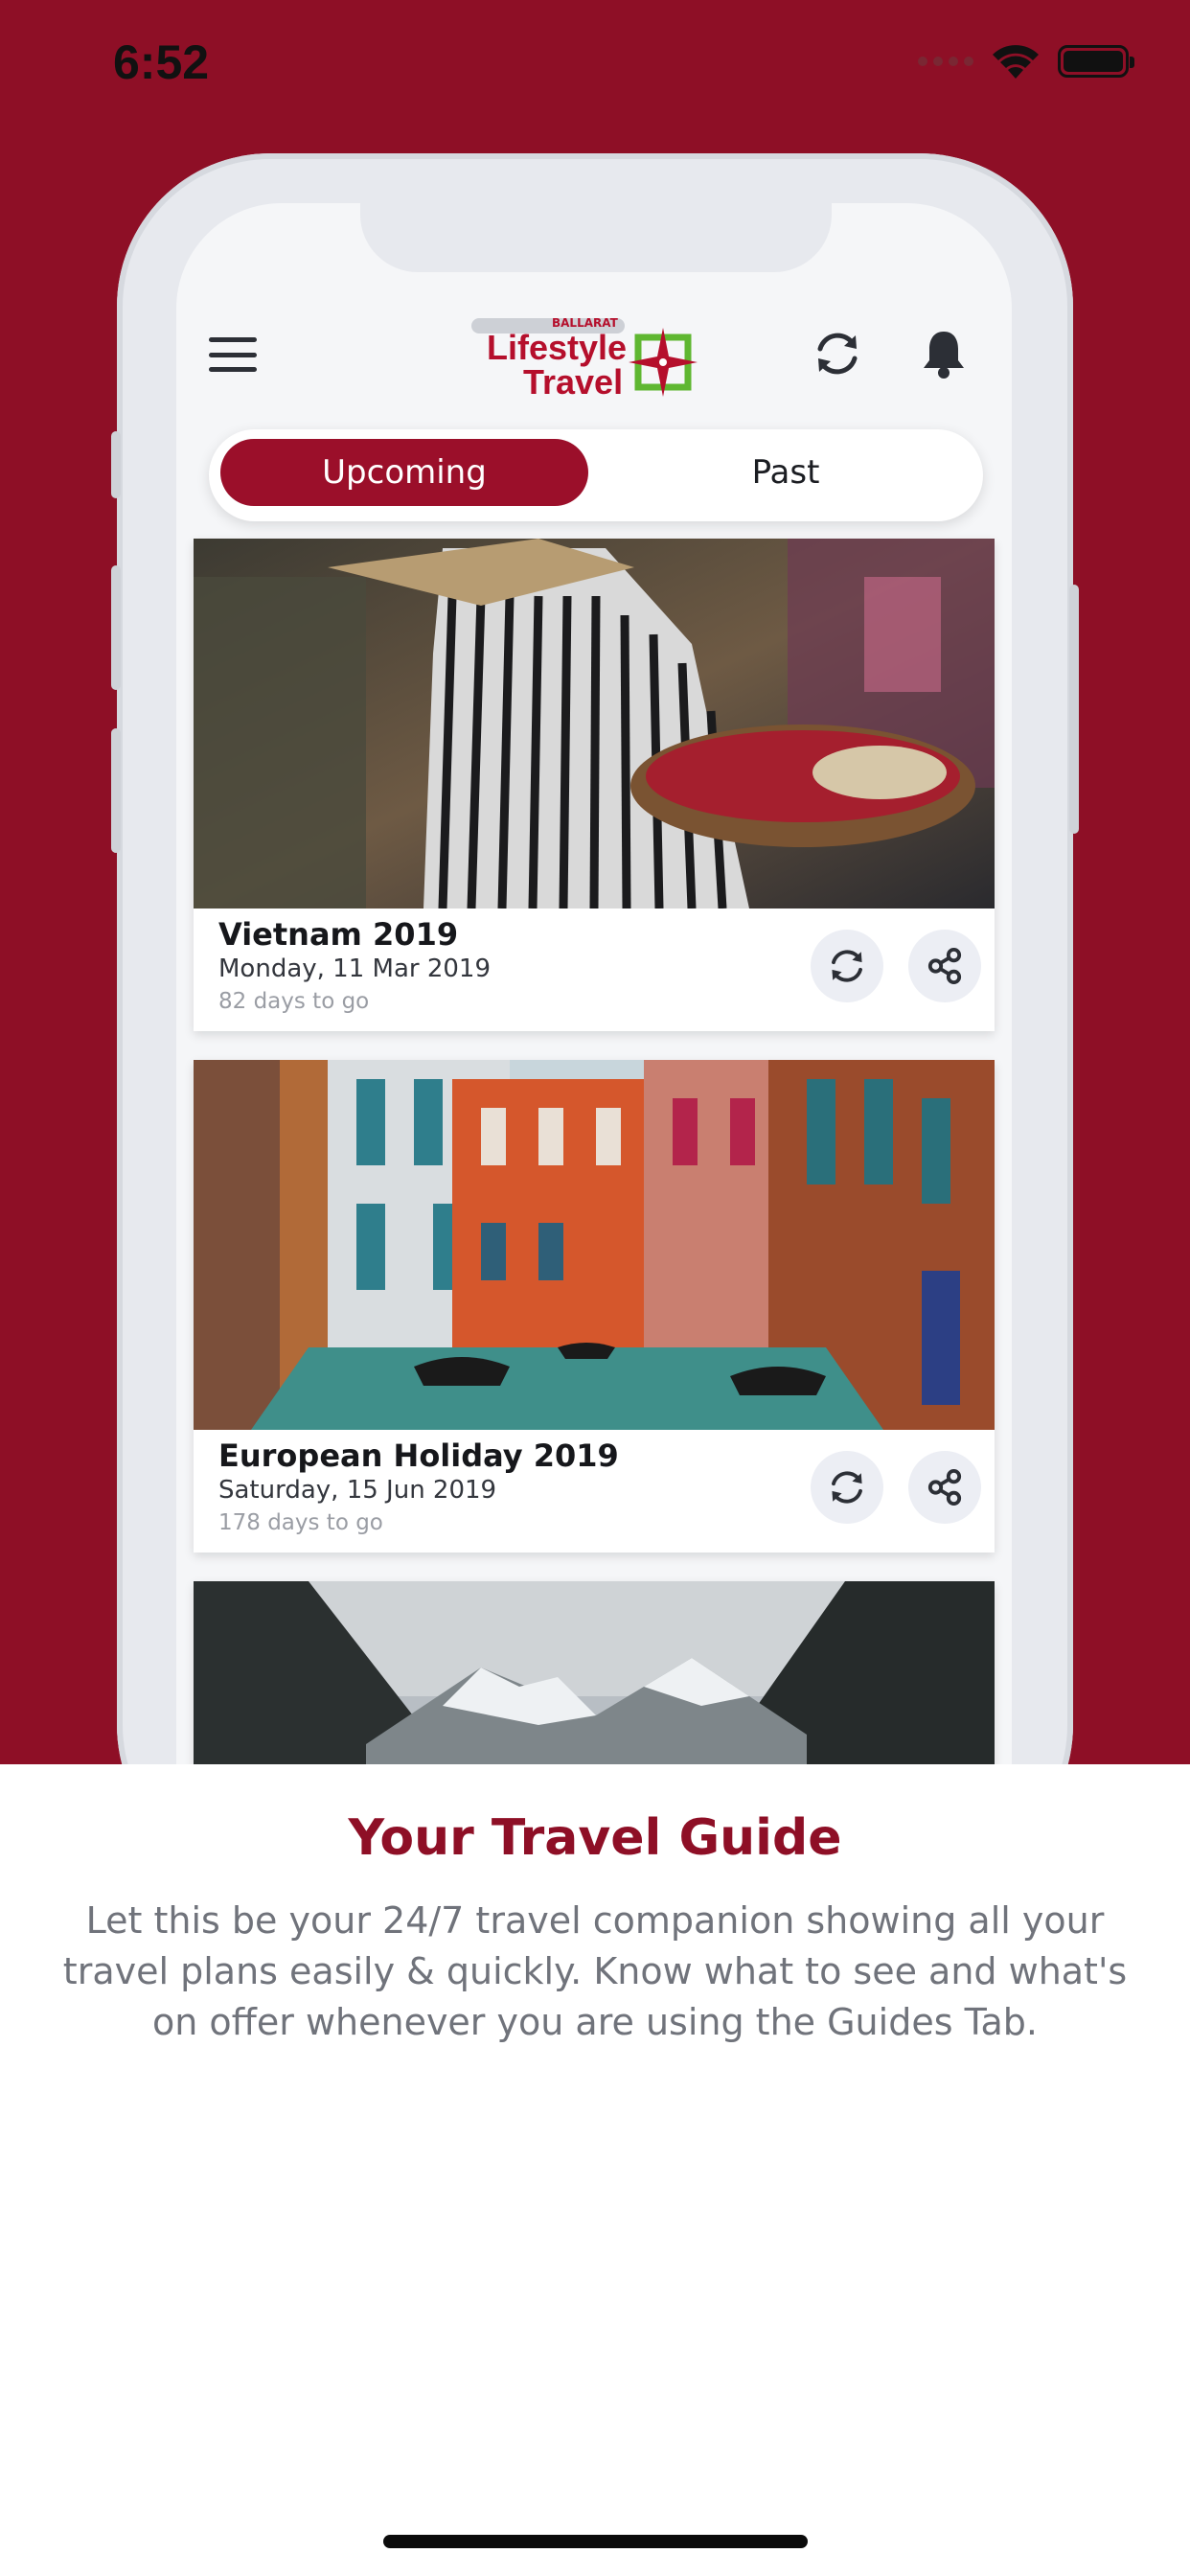  Describe the element at coordinates (358, 1490) in the screenshot. I see `trip-date: Saturday, 15 Jun 2019` at that location.